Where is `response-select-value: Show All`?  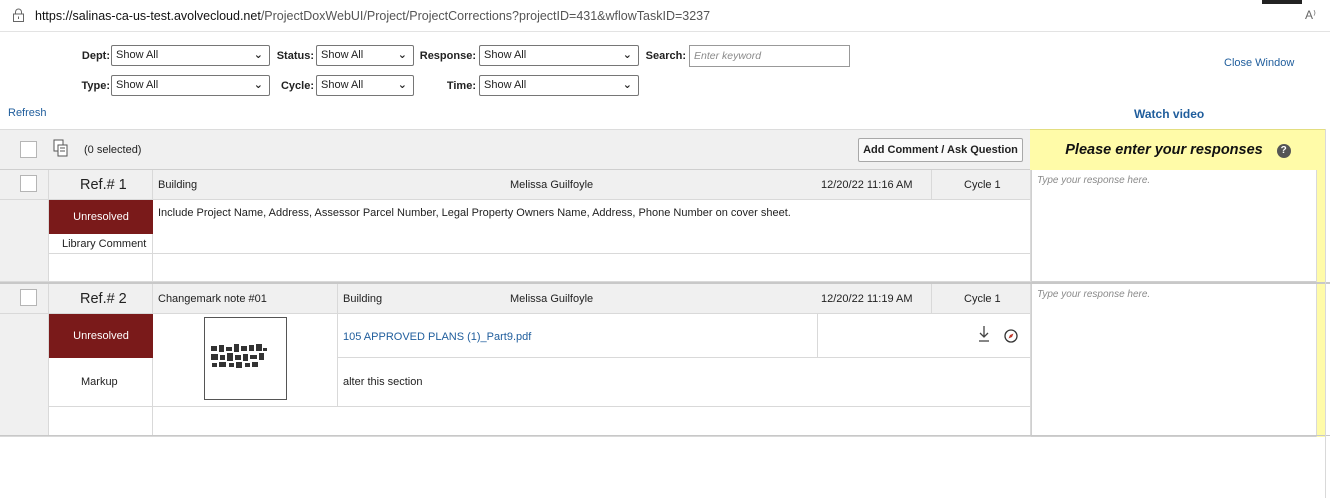 response-select-value: Show All is located at coordinates (505, 55).